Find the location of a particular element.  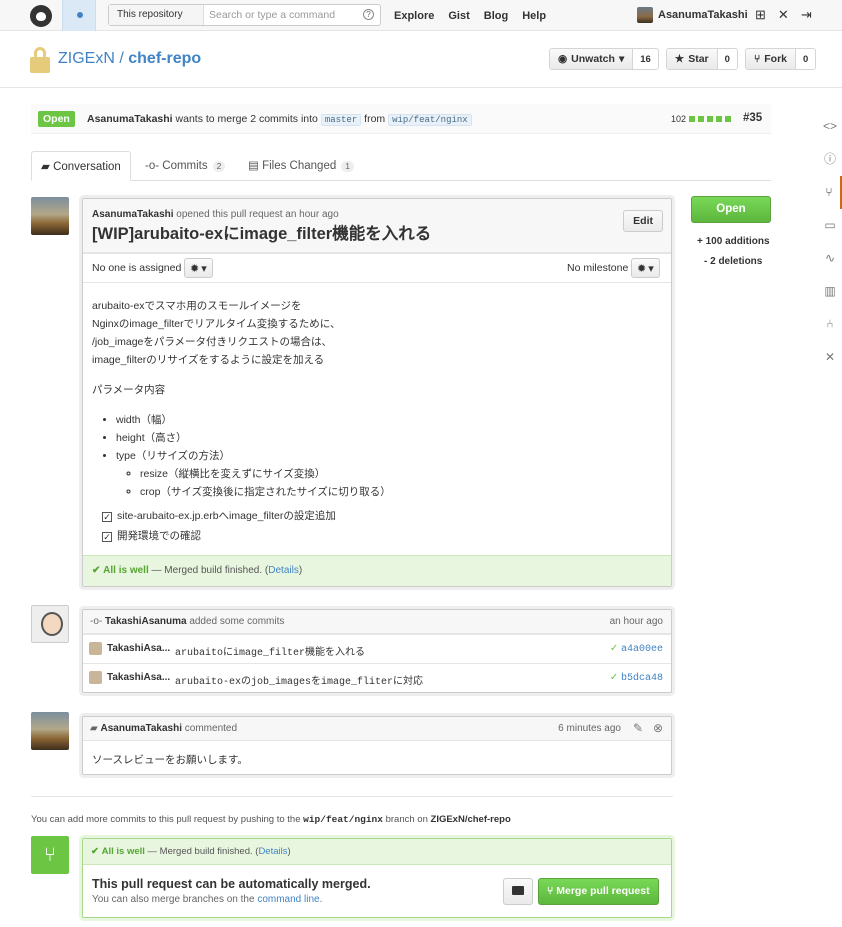

graphs-icon: ▥ is located at coordinates (830, 291).